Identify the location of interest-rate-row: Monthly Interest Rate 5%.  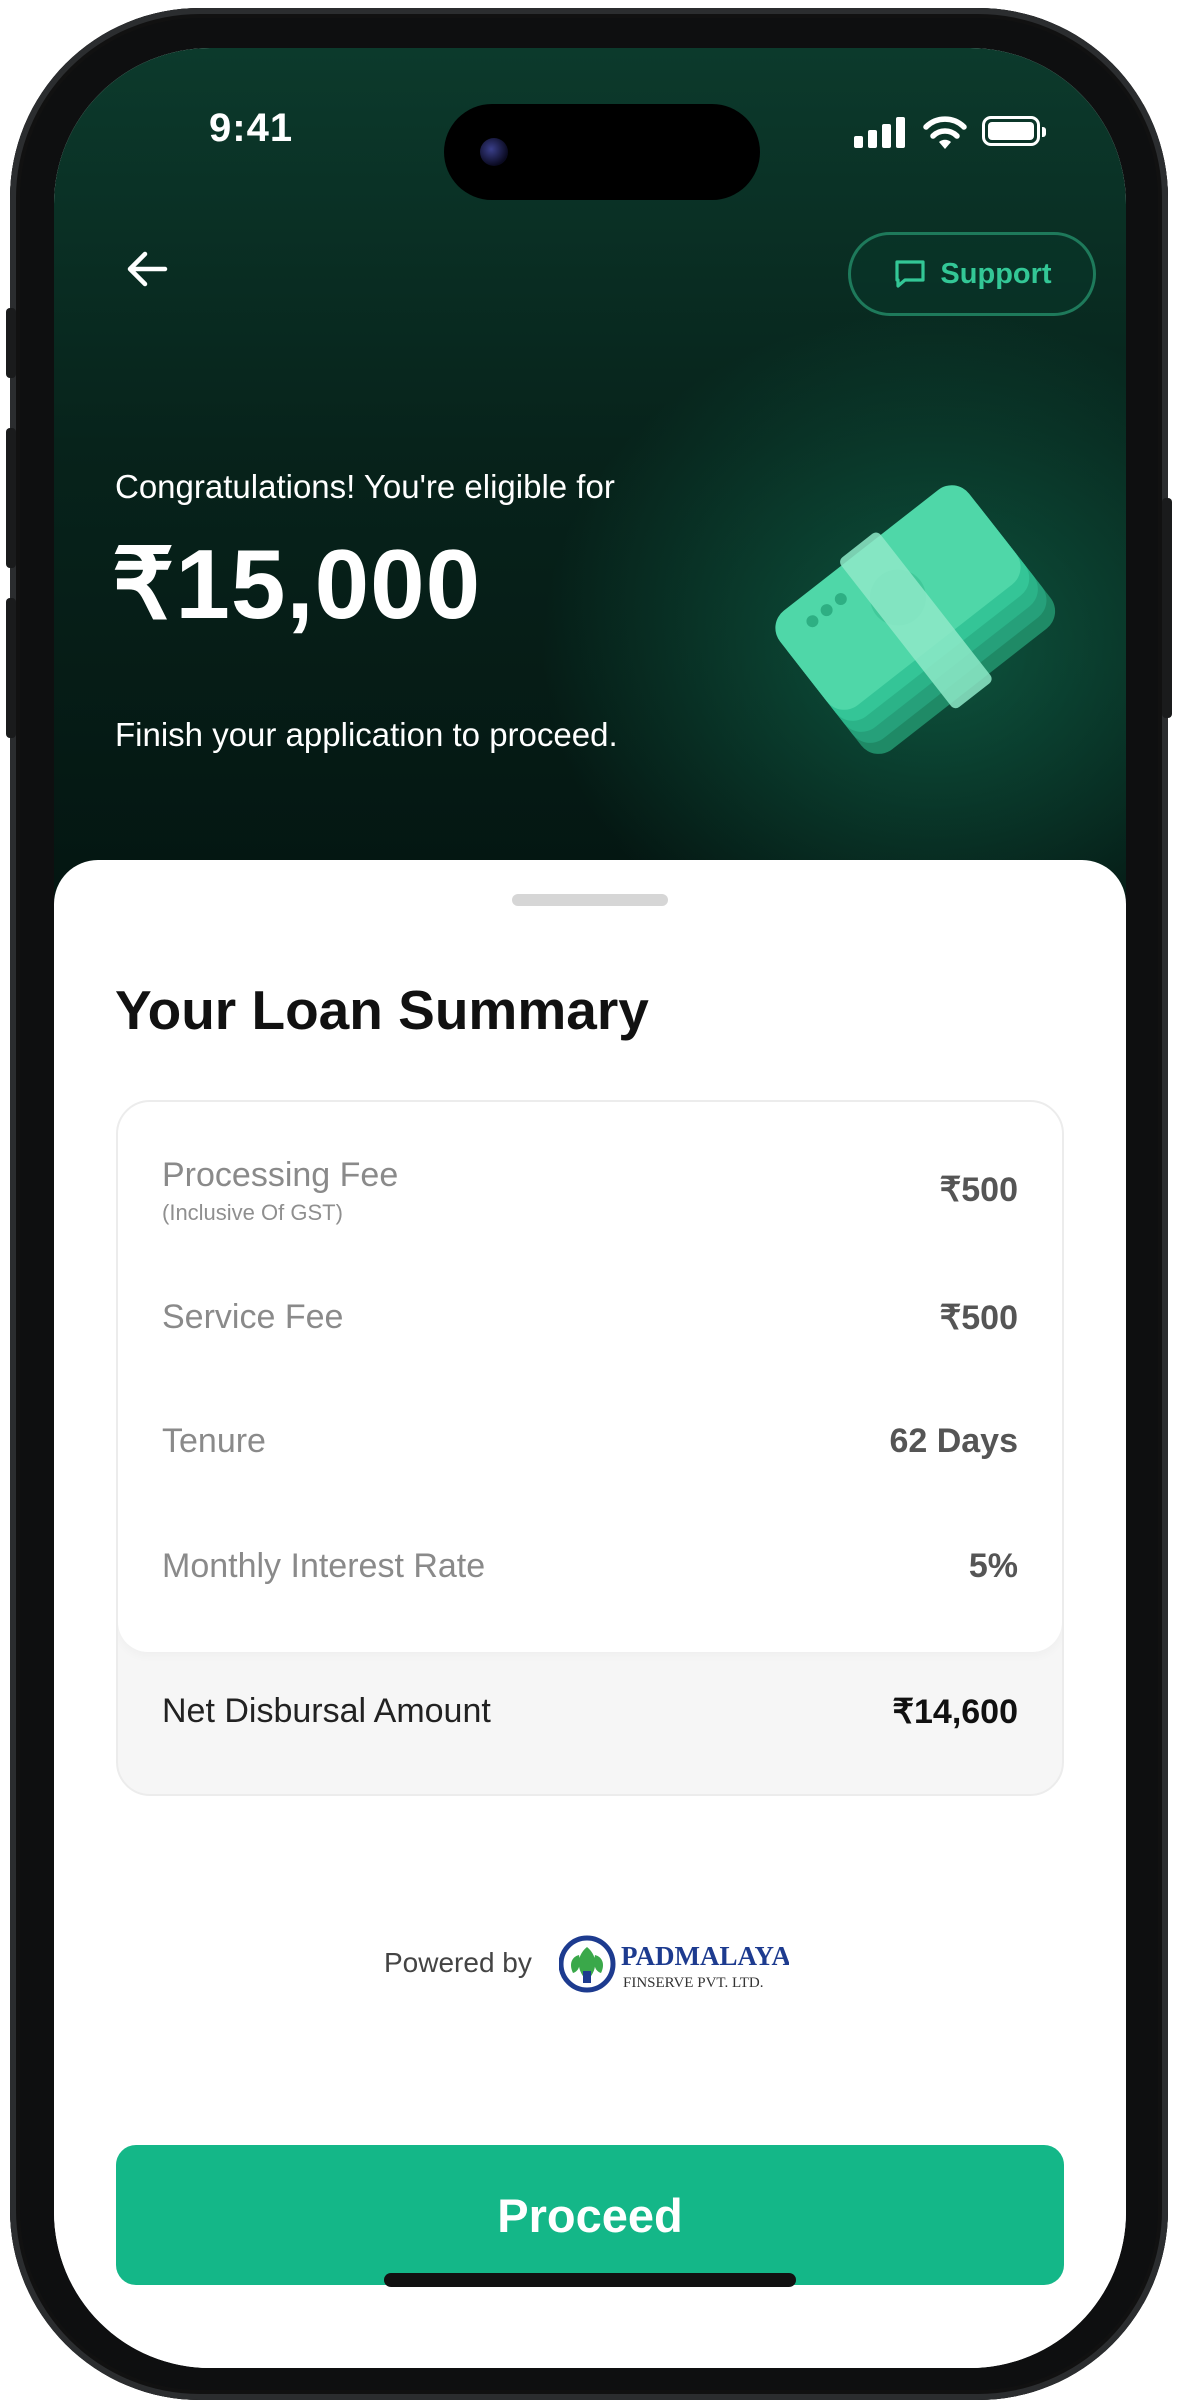
(590, 1572).